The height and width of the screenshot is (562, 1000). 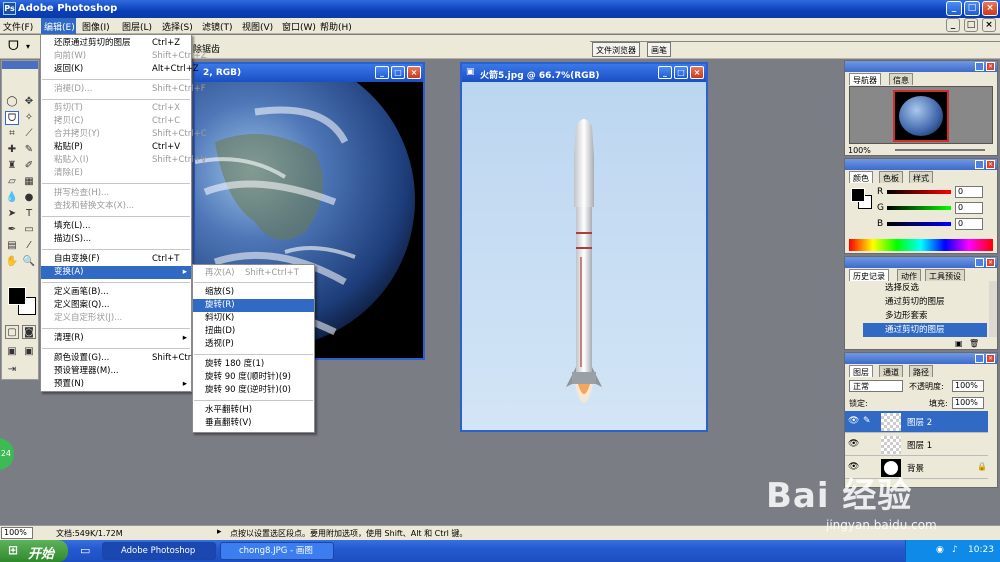 I want to click on hand-tool-icon: ✋, so click(x=12, y=262).